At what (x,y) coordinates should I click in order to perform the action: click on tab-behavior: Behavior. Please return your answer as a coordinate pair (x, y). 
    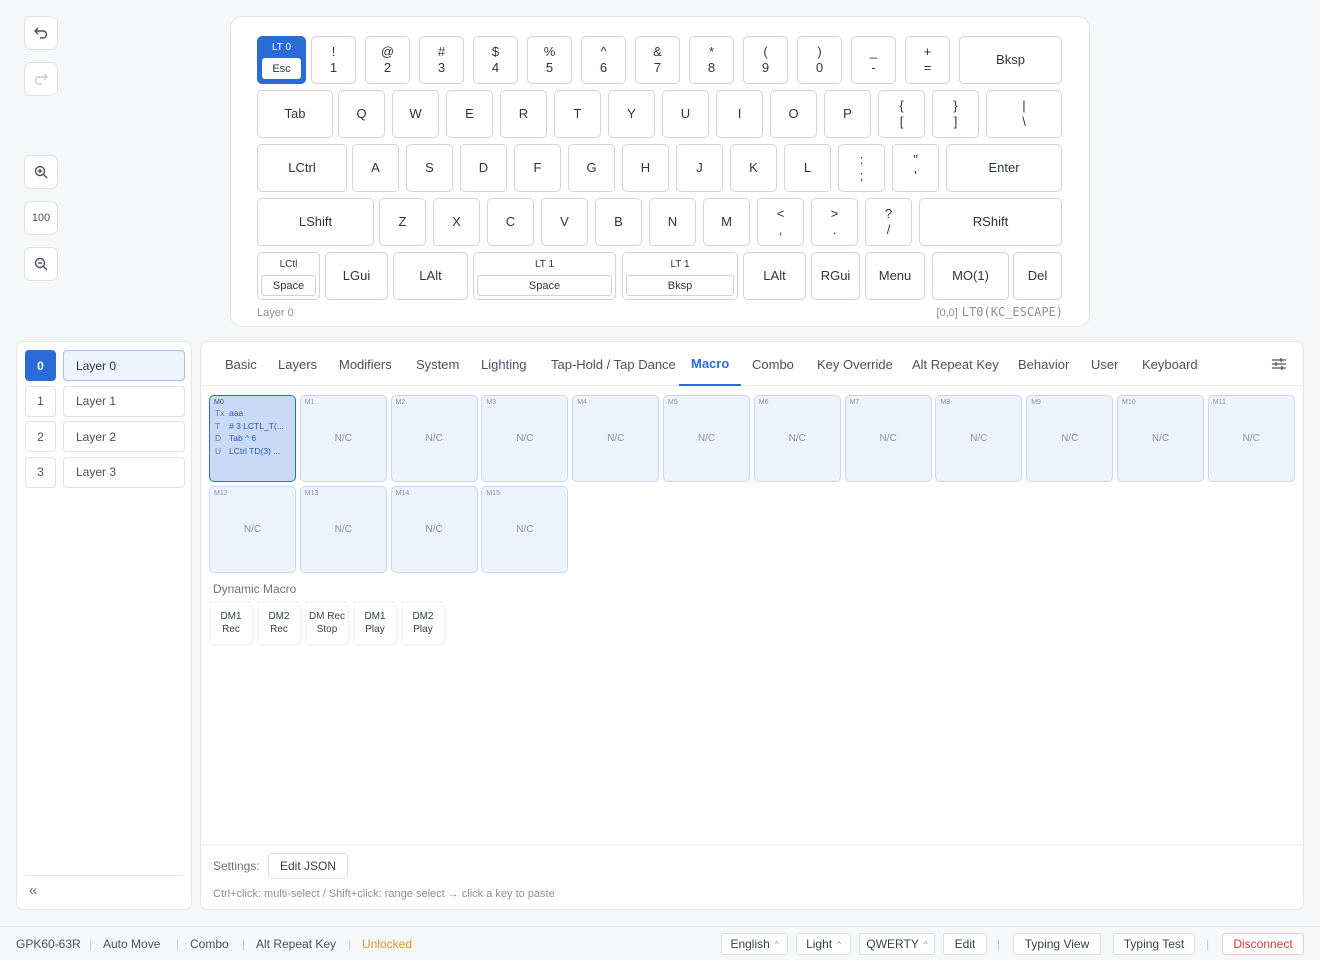
    Looking at the image, I should click on (1043, 364).